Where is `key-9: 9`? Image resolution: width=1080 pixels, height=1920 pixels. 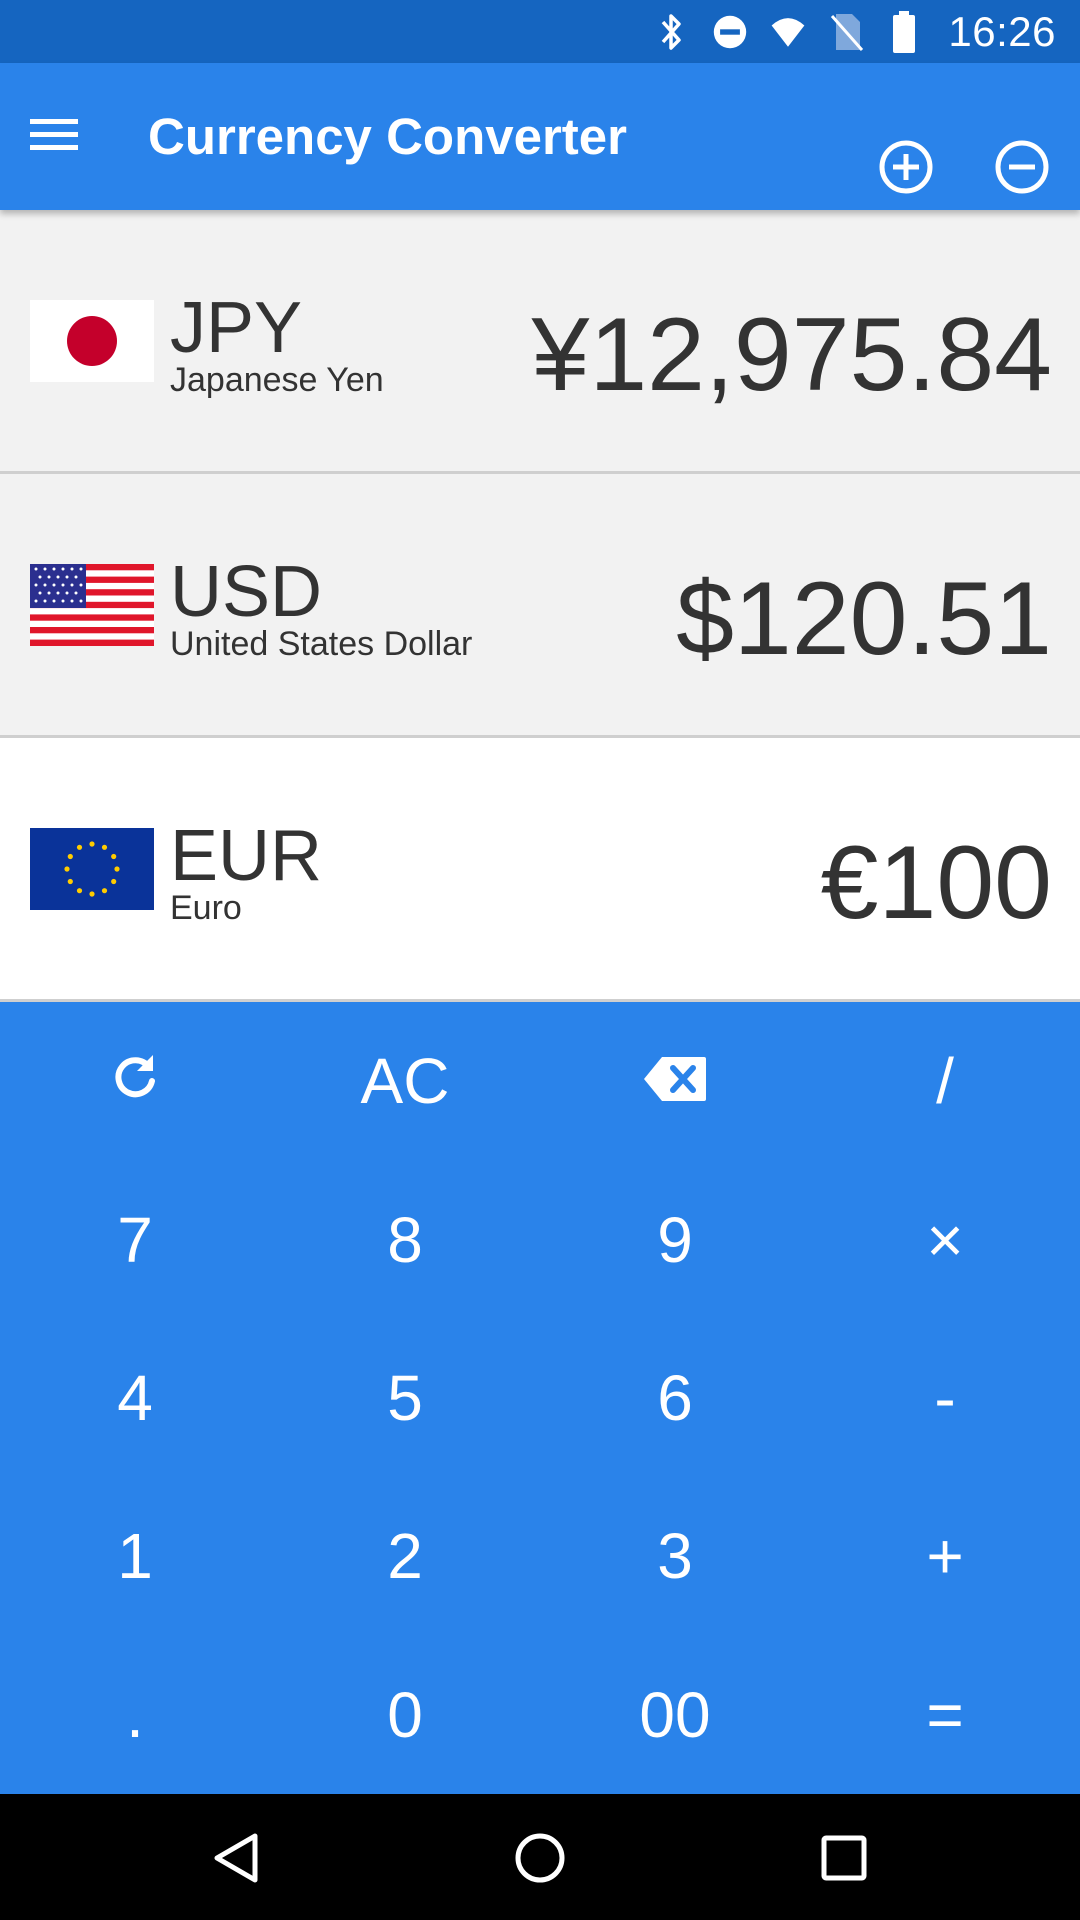 key-9: 9 is located at coordinates (675, 1239).